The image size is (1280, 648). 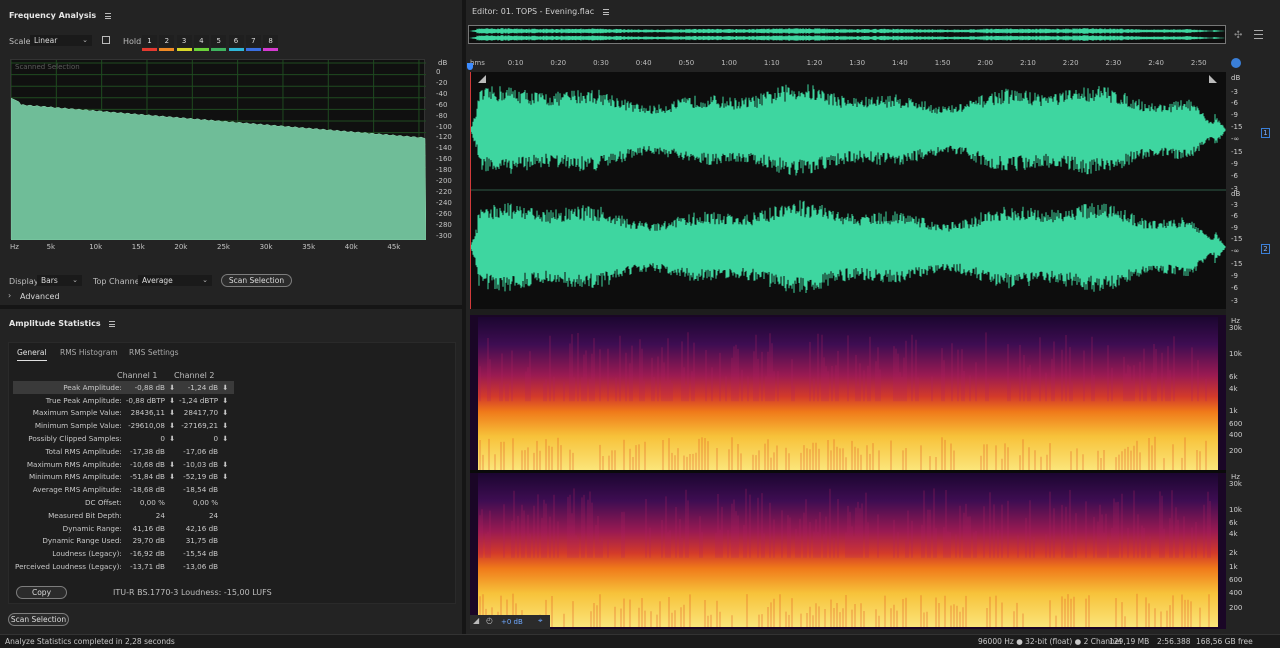 I want to click on tab-rms-histogram: RMS Histogram, so click(x=89, y=352).